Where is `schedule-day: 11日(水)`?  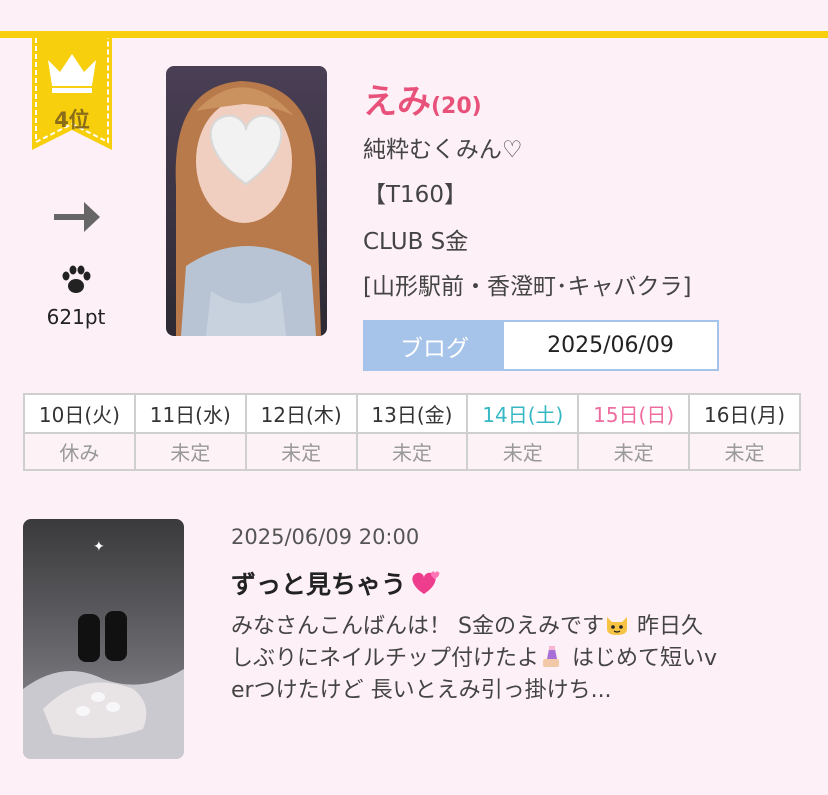
schedule-day: 11日(水) is located at coordinates (190, 413).